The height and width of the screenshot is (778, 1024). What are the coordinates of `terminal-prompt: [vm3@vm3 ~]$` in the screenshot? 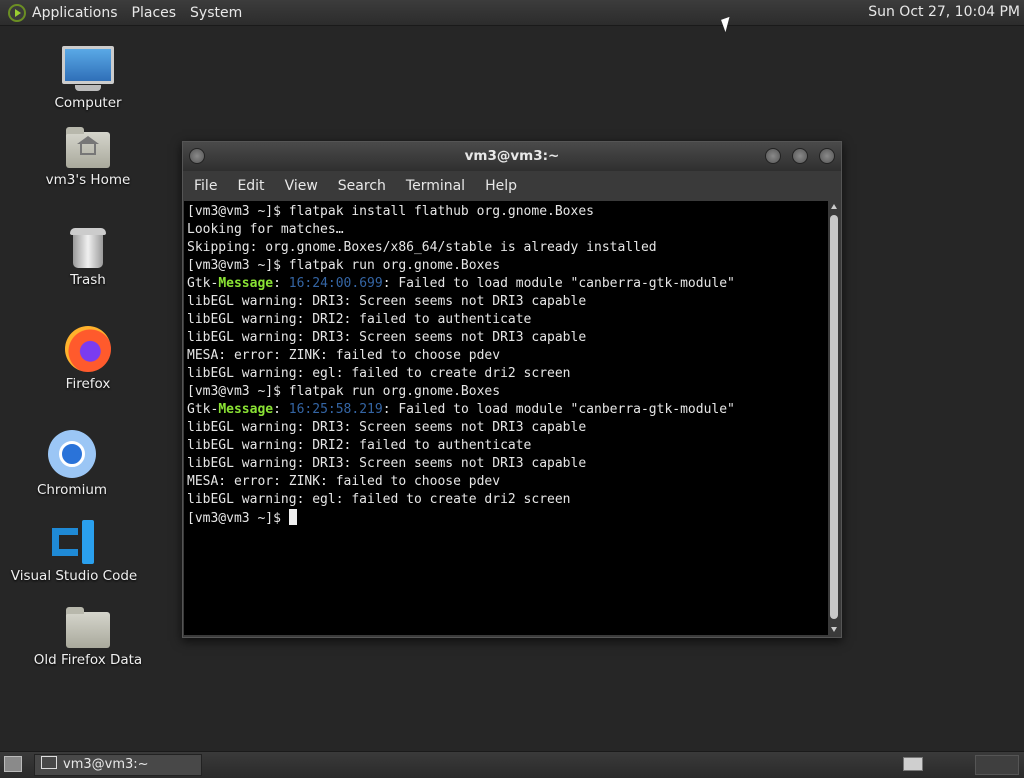 It's located at (238, 518).